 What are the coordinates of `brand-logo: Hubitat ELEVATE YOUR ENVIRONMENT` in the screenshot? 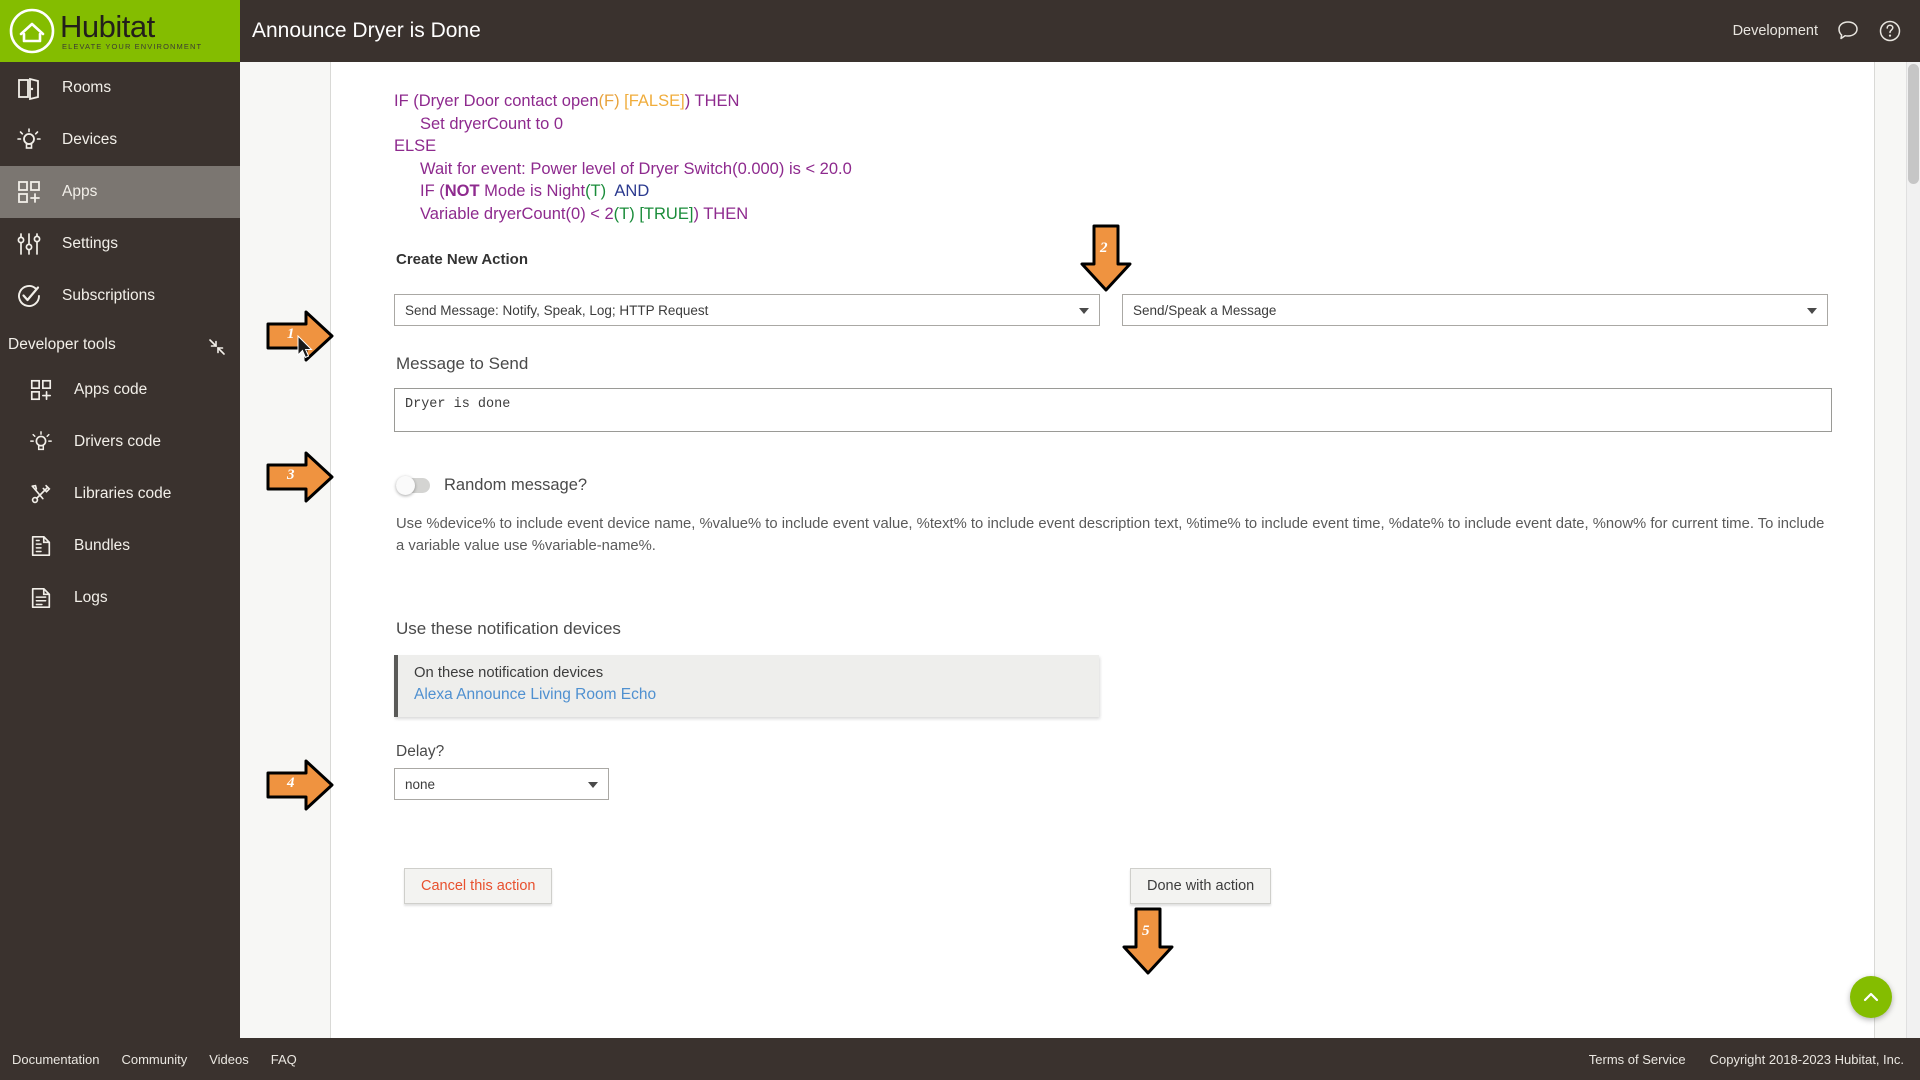 It's located at (120, 31).